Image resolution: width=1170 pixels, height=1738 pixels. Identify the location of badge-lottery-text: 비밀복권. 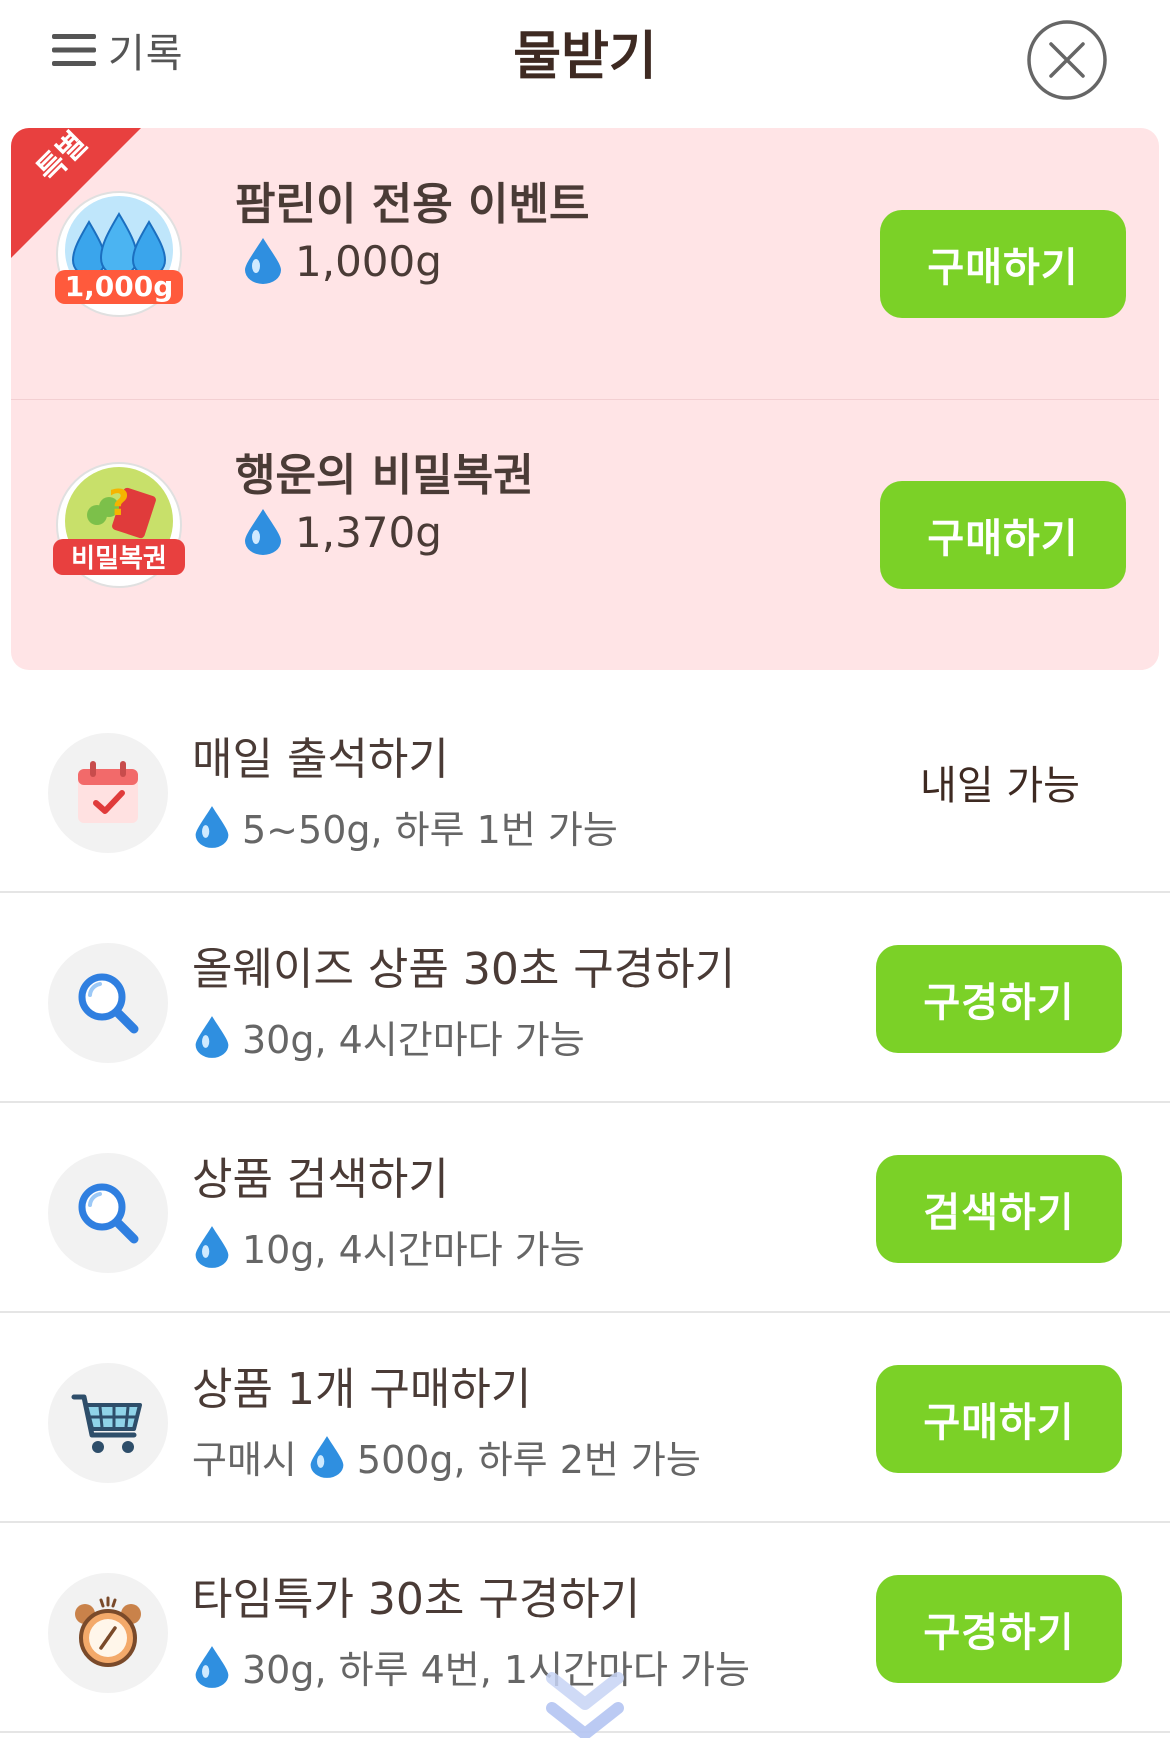
(119, 559).